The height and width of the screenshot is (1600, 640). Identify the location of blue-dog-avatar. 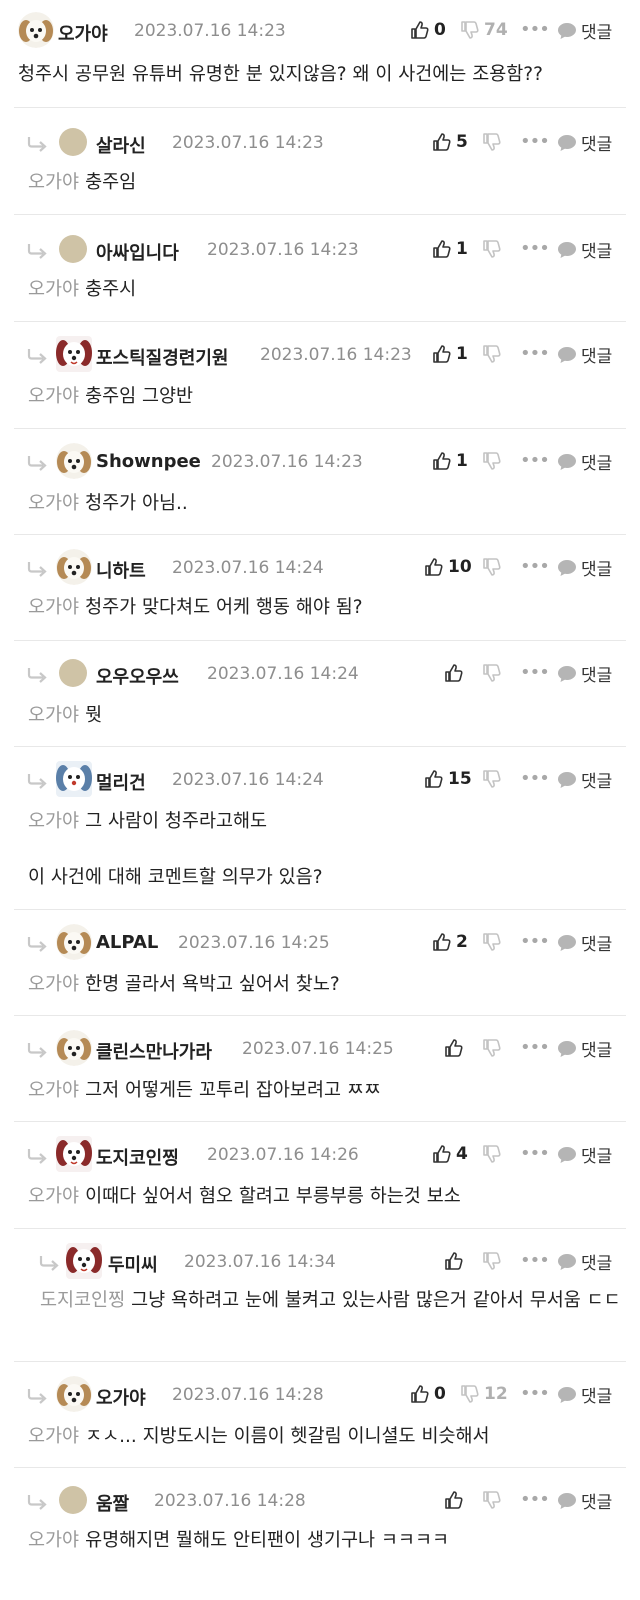
(74, 779).